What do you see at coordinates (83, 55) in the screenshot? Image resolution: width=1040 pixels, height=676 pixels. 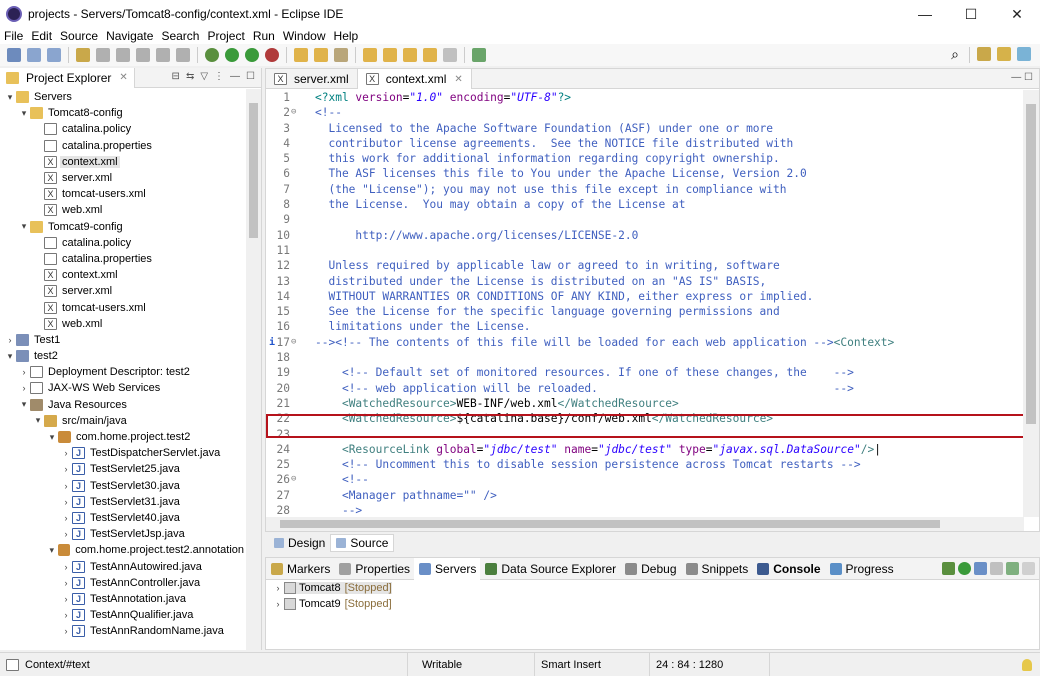 I see `build-icon` at bounding box center [83, 55].